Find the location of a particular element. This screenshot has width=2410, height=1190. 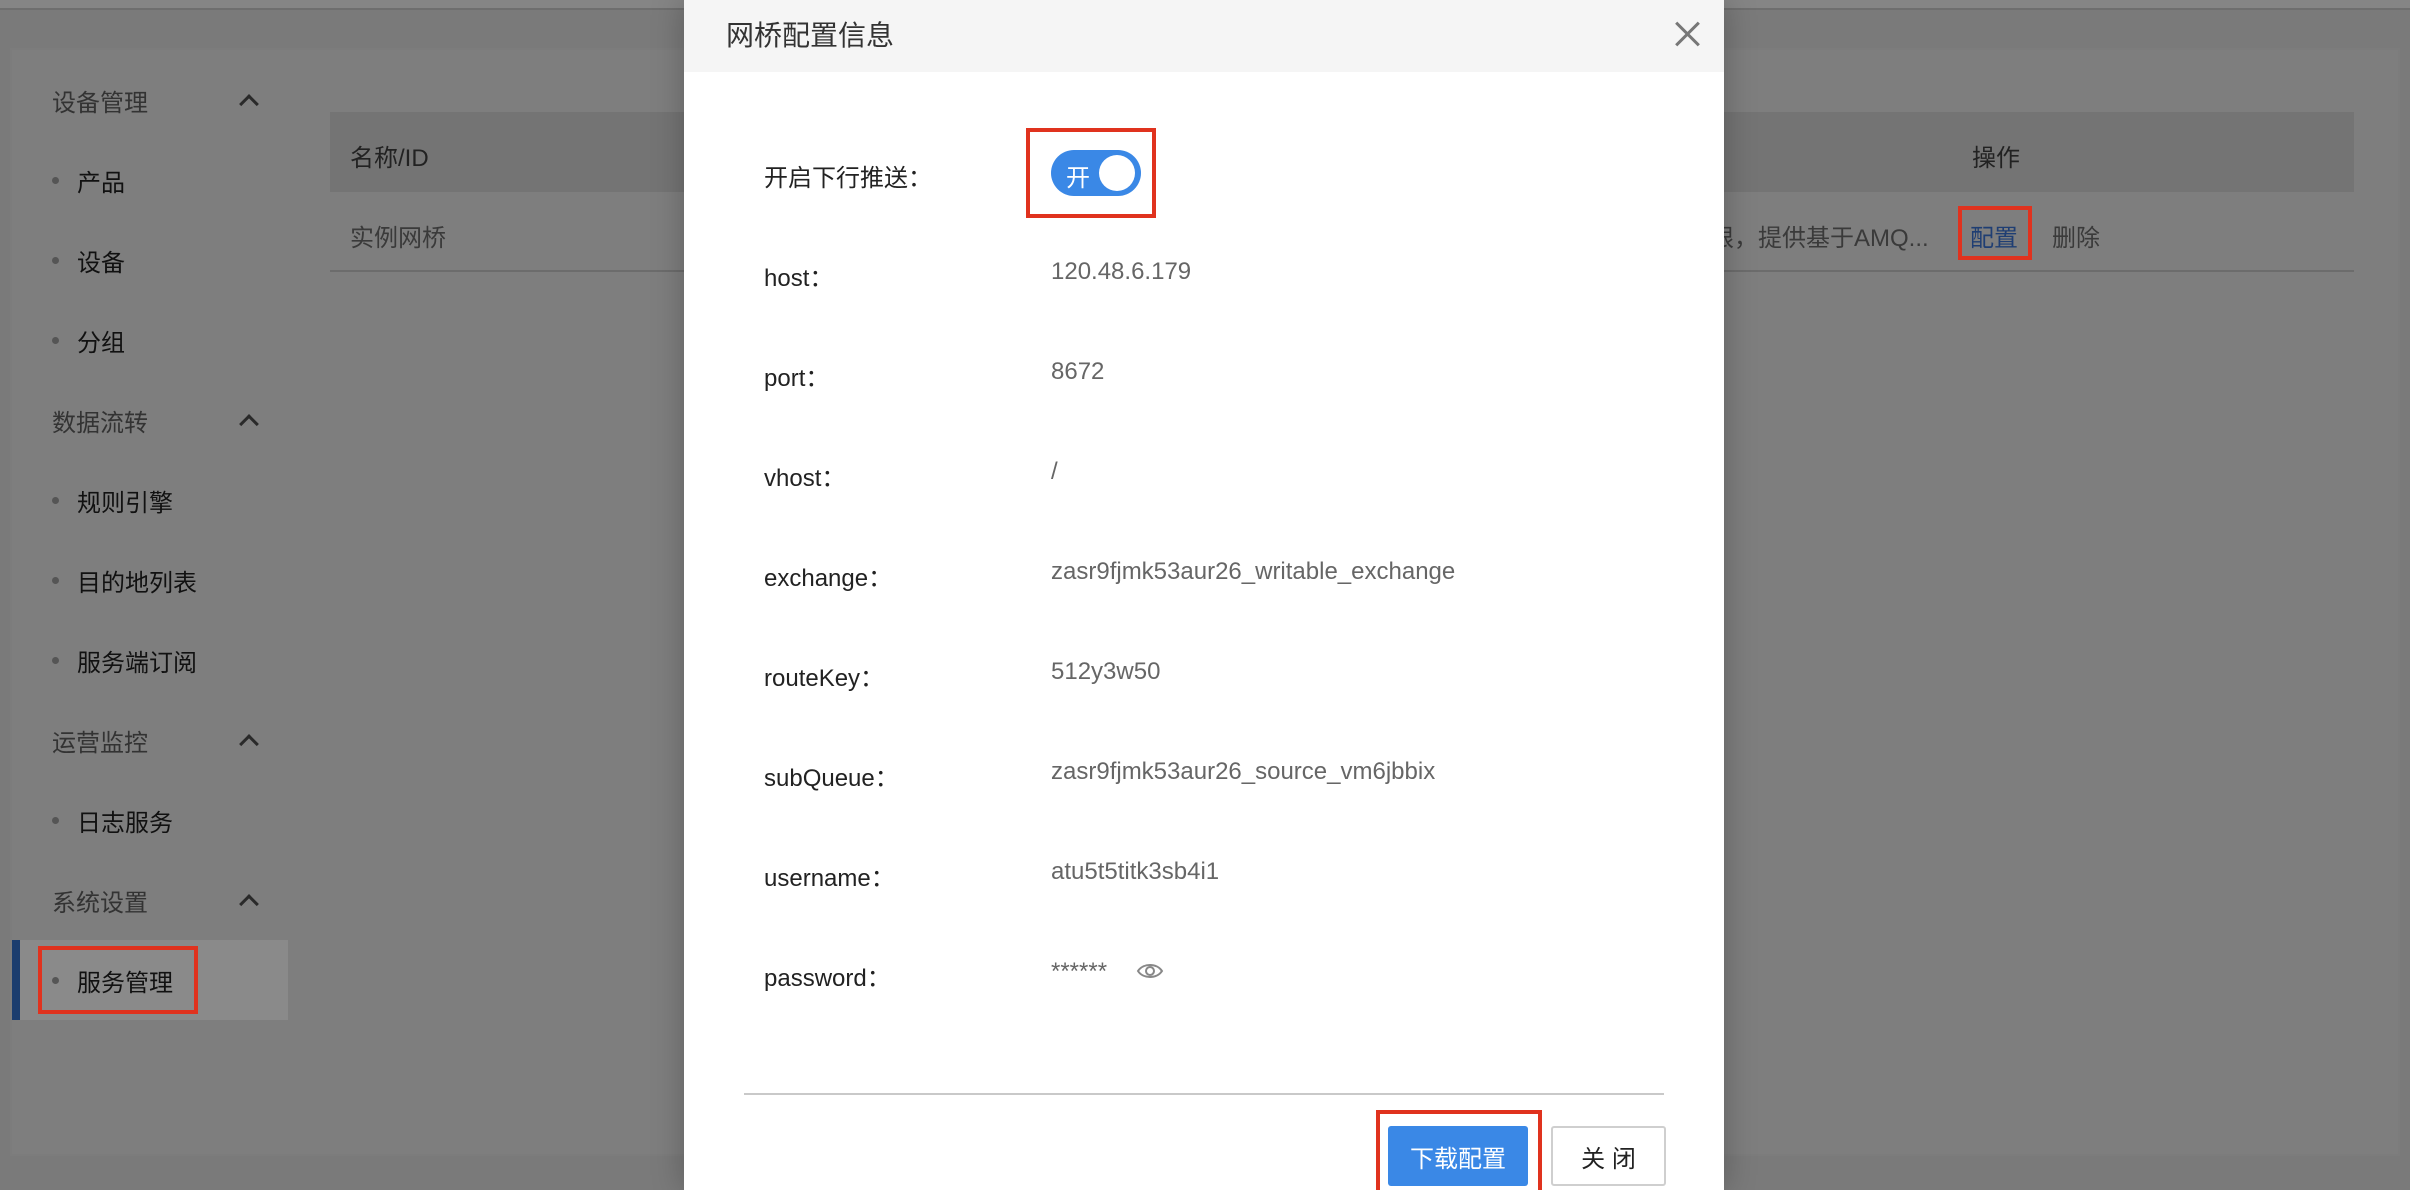

exchange-value: zasr9fjmk53aur26_writable_exchange is located at coordinates (1253, 571).